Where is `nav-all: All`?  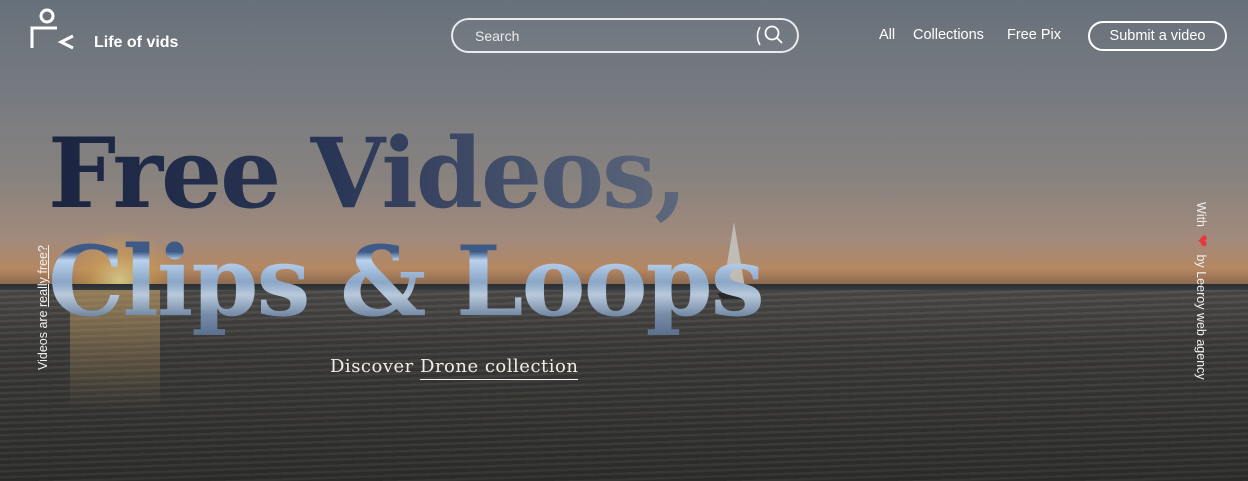 nav-all: All is located at coordinates (887, 35).